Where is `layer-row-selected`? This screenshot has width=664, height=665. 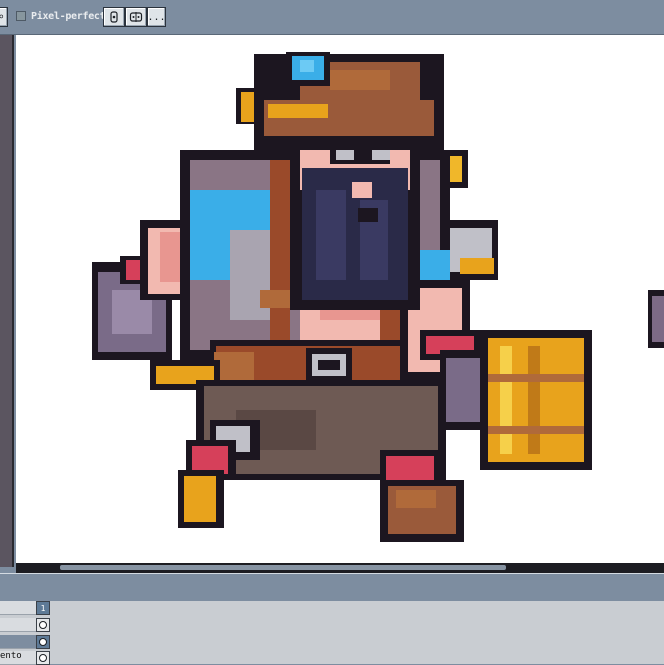 layer-row-selected is located at coordinates (18, 642).